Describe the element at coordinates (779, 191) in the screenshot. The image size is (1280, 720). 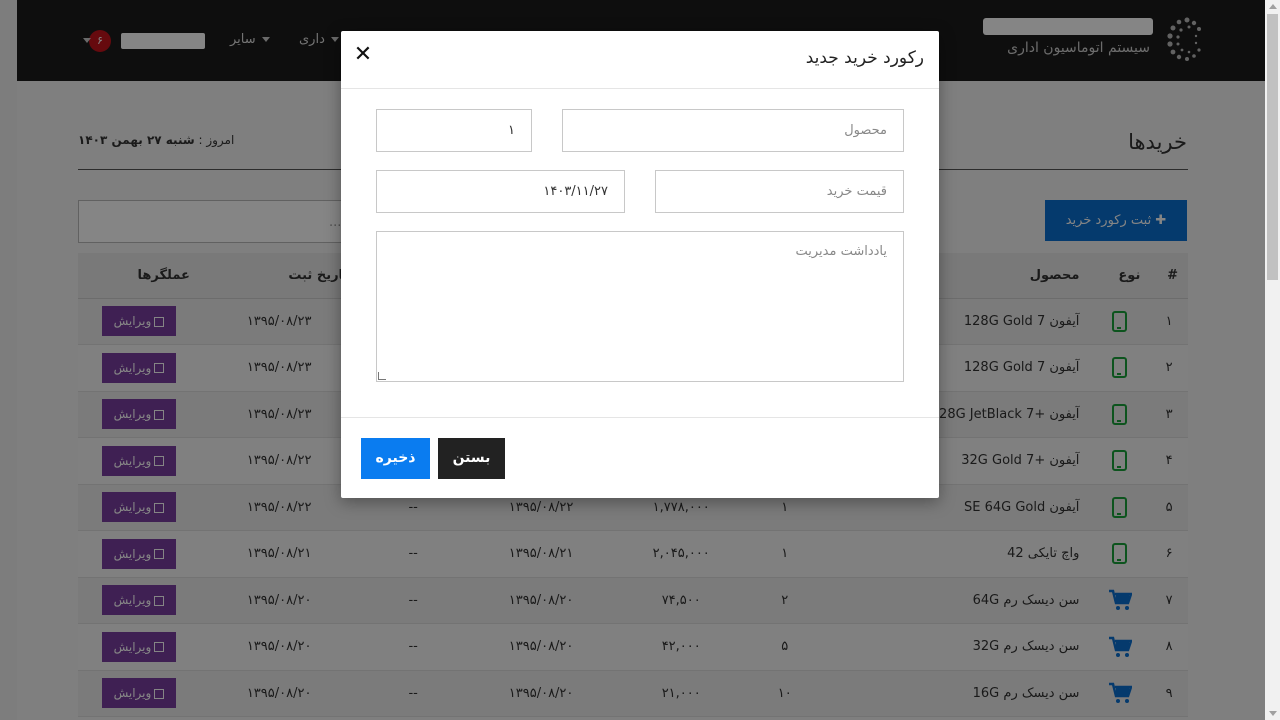
I see `price-input: قیمت خرید` at that location.